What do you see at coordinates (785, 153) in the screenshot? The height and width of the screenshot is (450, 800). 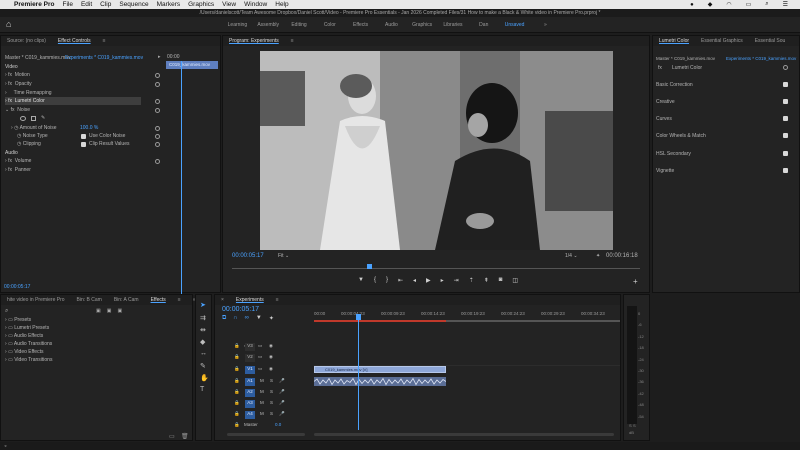 I see `hsl-secondary-checkbox` at bounding box center [785, 153].